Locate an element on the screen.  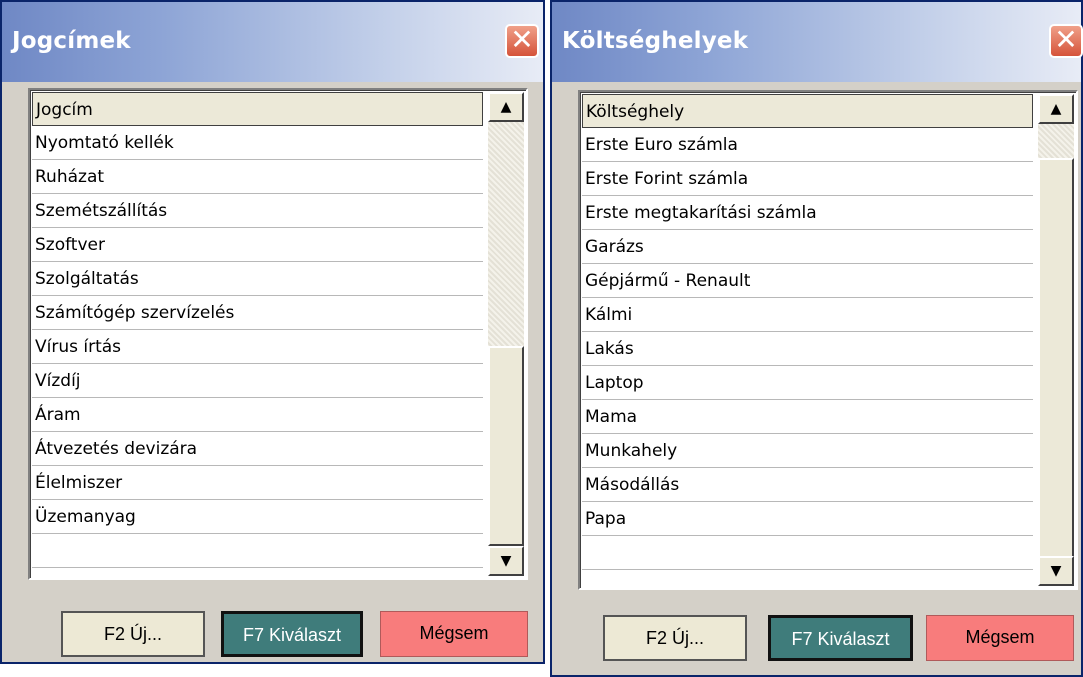
dialog-title: Költséghelyek is located at coordinates (655, 41).